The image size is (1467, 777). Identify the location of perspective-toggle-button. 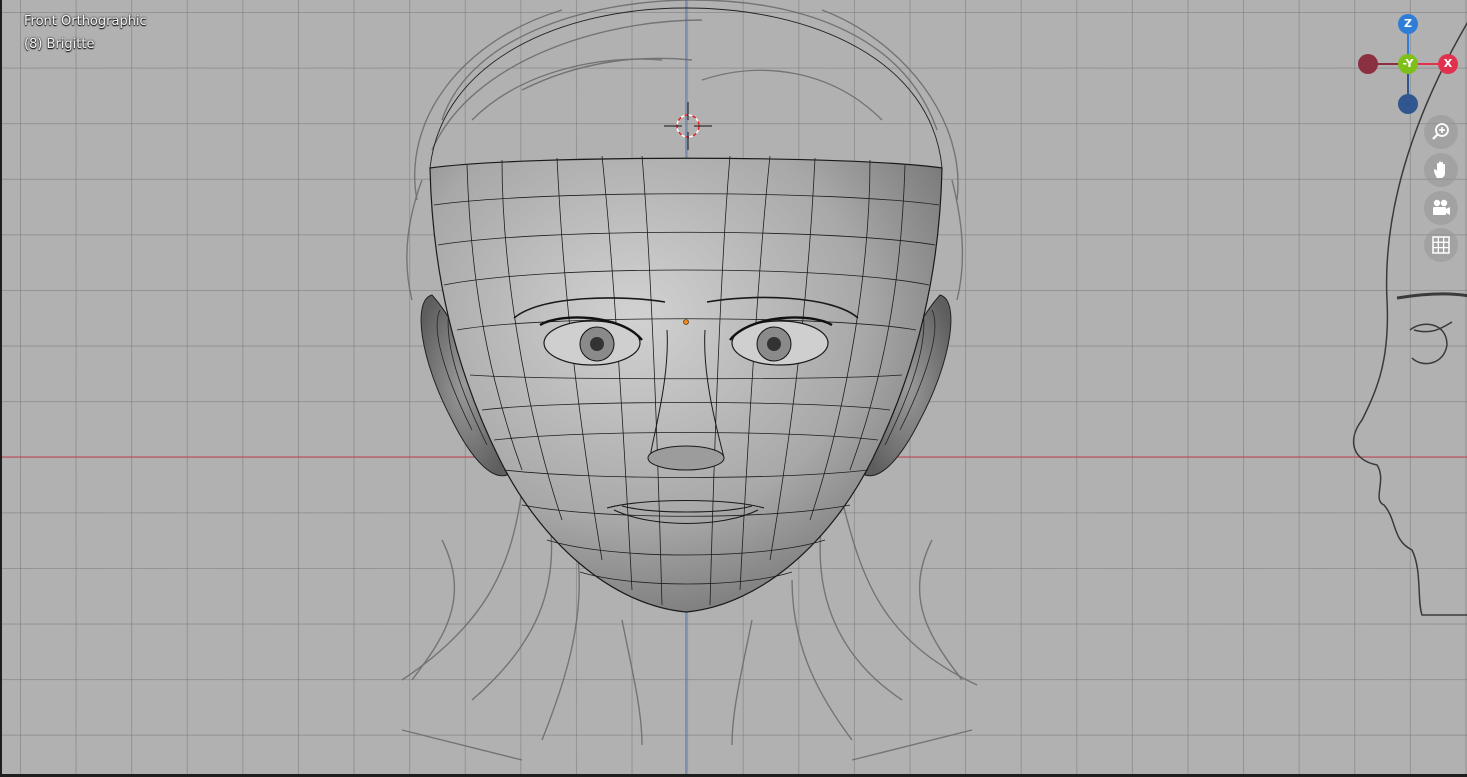
(1441, 245).